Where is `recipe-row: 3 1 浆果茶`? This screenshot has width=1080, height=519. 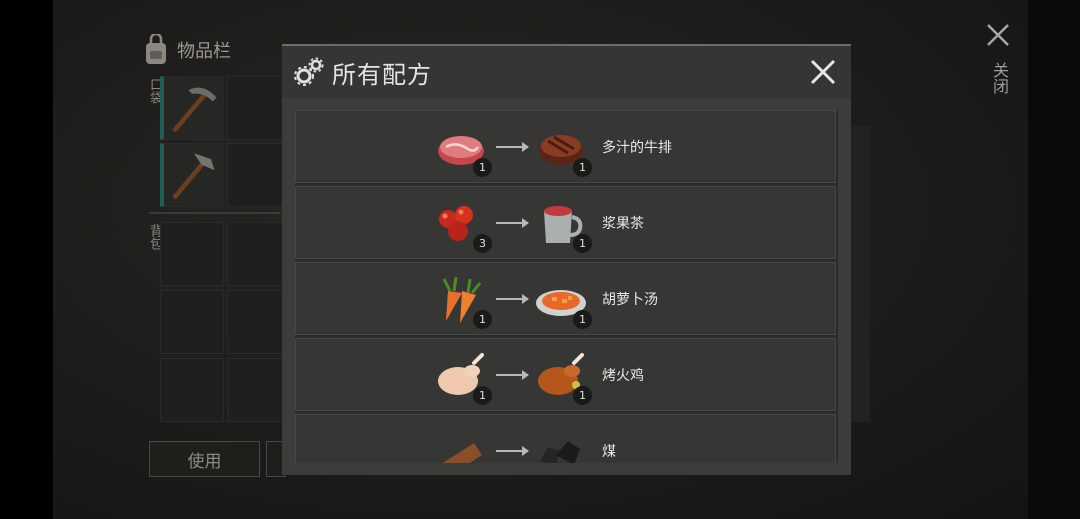 recipe-row: 3 1 浆果茶 is located at coordinates (565, 222).